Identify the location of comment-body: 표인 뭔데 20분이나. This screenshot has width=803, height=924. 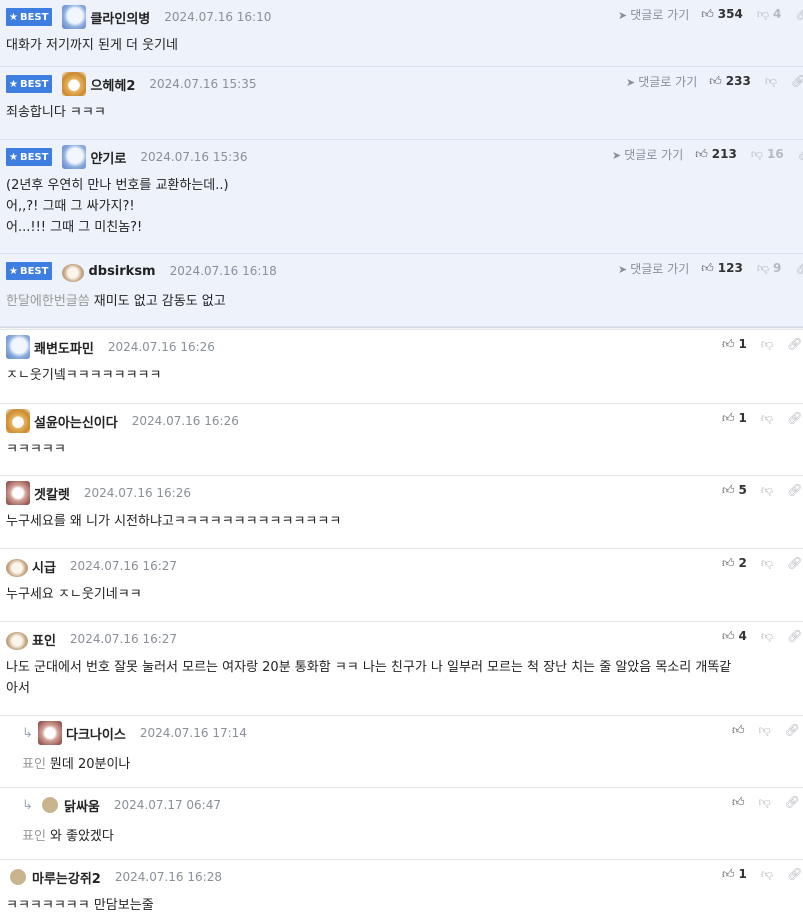
(76, 764).